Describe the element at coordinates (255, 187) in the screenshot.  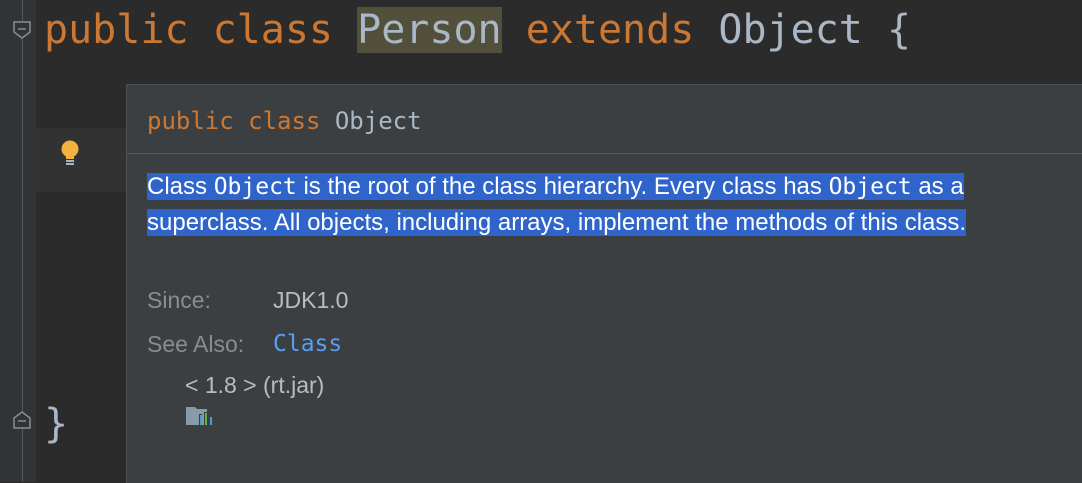
I see `desc-code-object-1: Object` at that location.